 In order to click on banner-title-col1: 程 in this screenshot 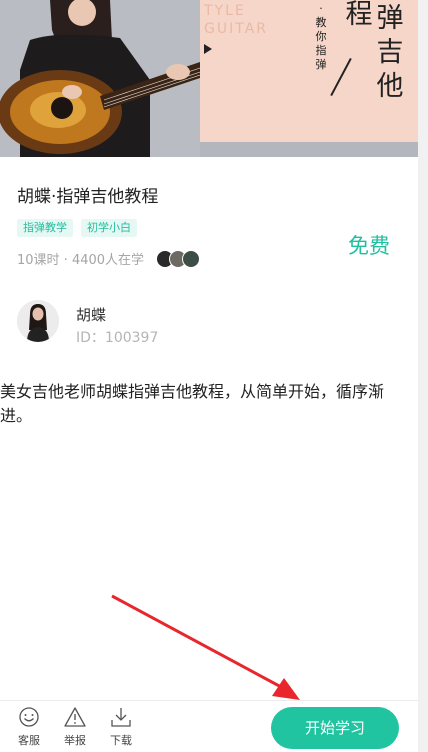, I will do `click(359, 15)`.